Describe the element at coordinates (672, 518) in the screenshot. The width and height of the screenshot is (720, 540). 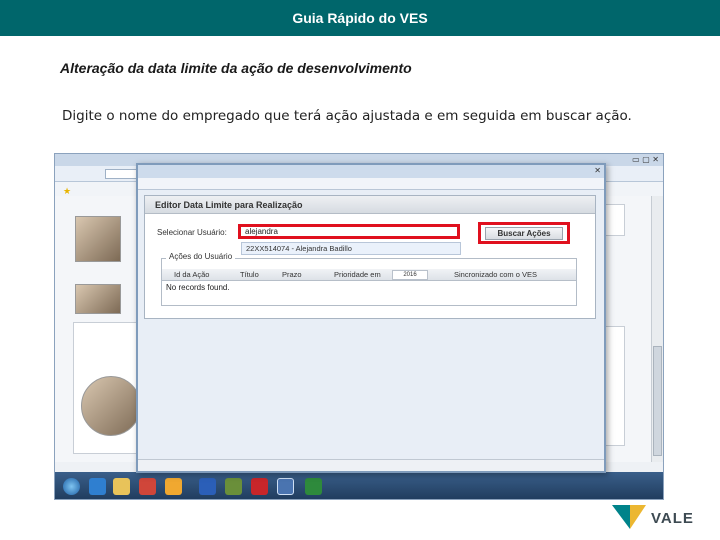
I see `vale-logo-text: VALE` at that location.